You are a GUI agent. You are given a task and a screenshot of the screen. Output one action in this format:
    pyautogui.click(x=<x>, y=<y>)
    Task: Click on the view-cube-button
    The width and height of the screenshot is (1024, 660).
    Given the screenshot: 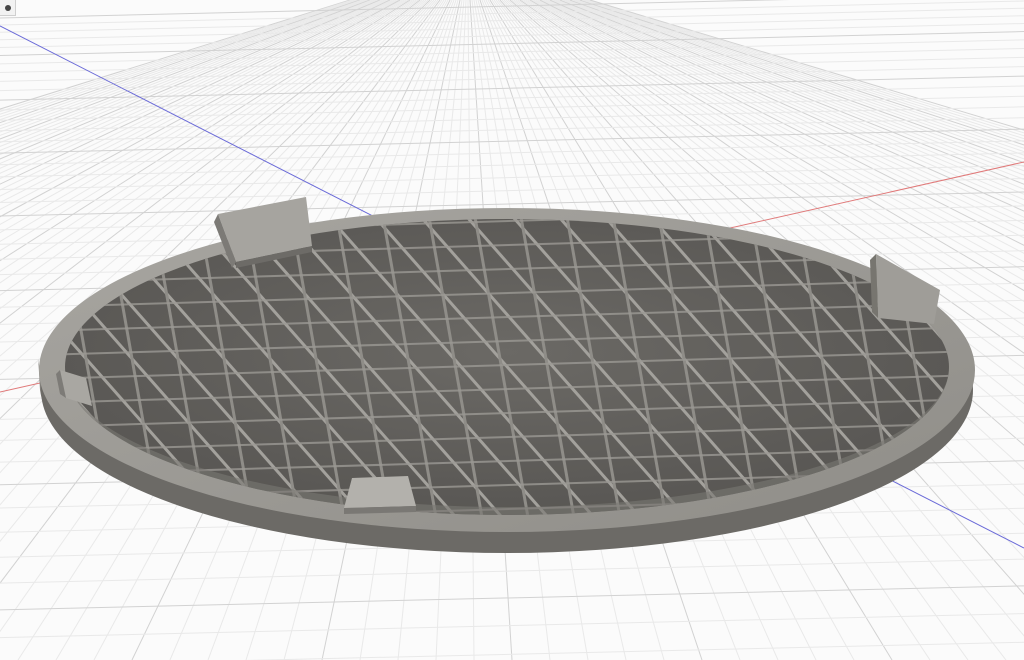 What is the action you would take?
    pyautogui.click(x=8, y=8)
    